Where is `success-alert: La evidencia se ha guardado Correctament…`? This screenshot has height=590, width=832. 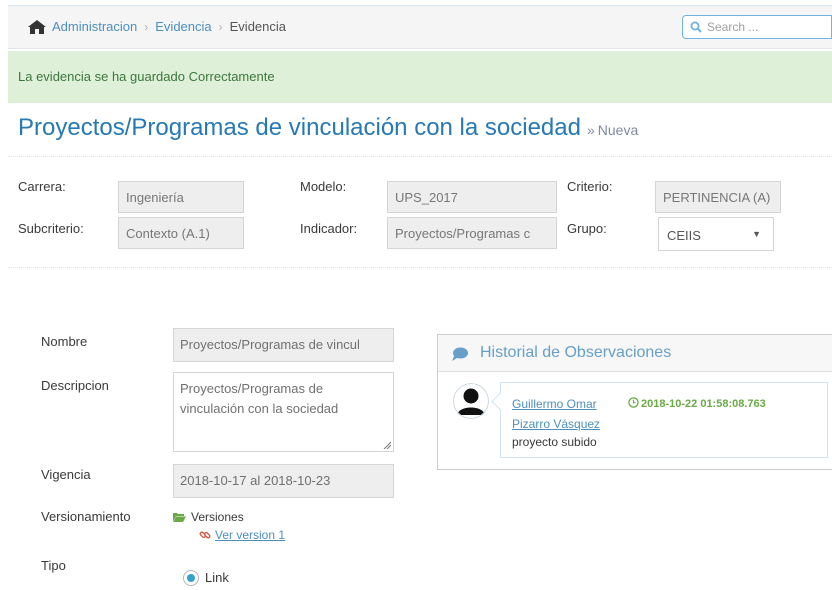 success-alert: La evidencia se ha guardado Correctament… is located at coordinates (420, 77).